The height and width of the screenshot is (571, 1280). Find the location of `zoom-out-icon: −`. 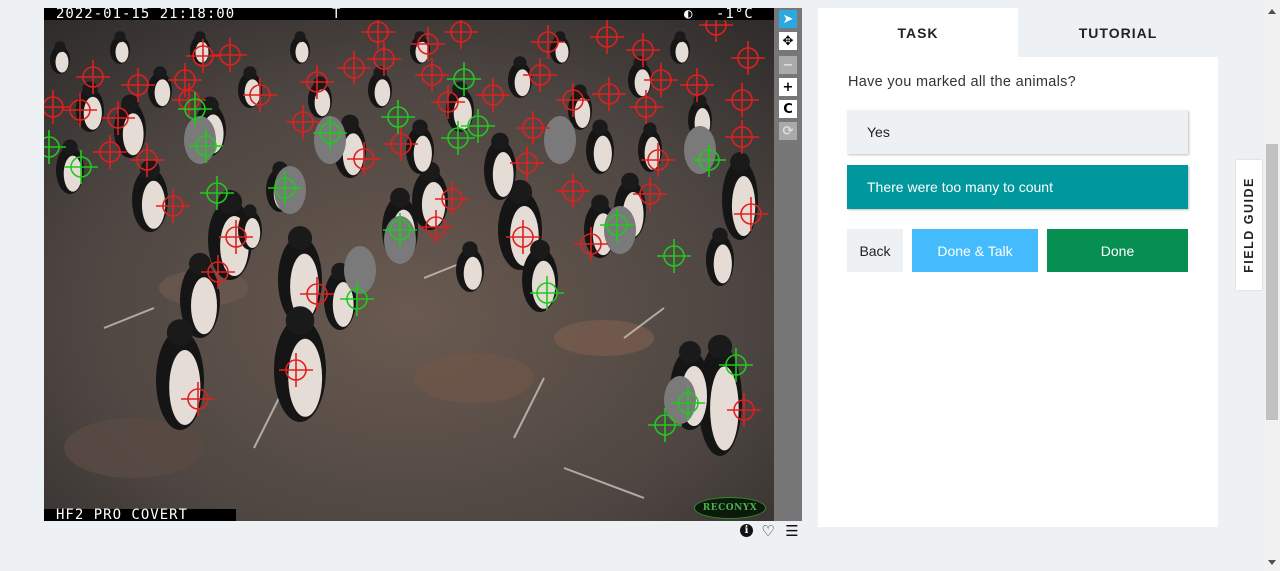

zoom-out-icon: − is located at coordinates (788, 65).